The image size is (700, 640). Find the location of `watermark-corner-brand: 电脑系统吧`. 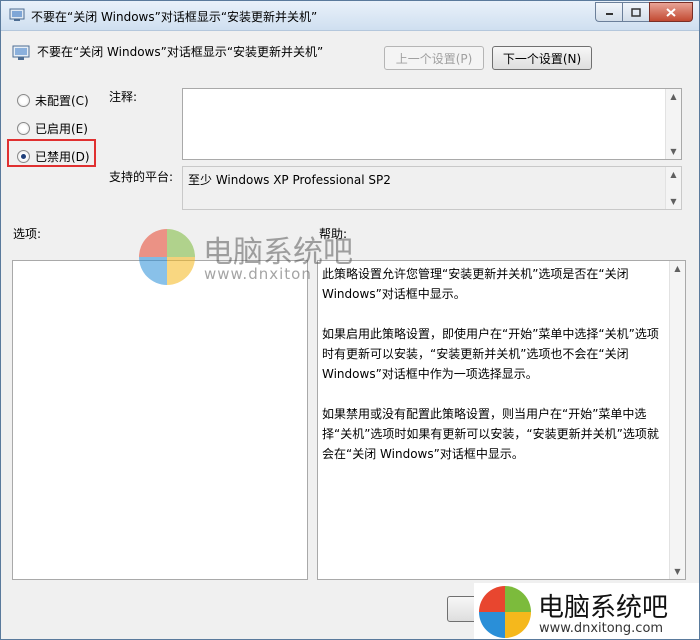

watermark-corner-brand: 电脑系统吧 is located at coordinates (603, 608).